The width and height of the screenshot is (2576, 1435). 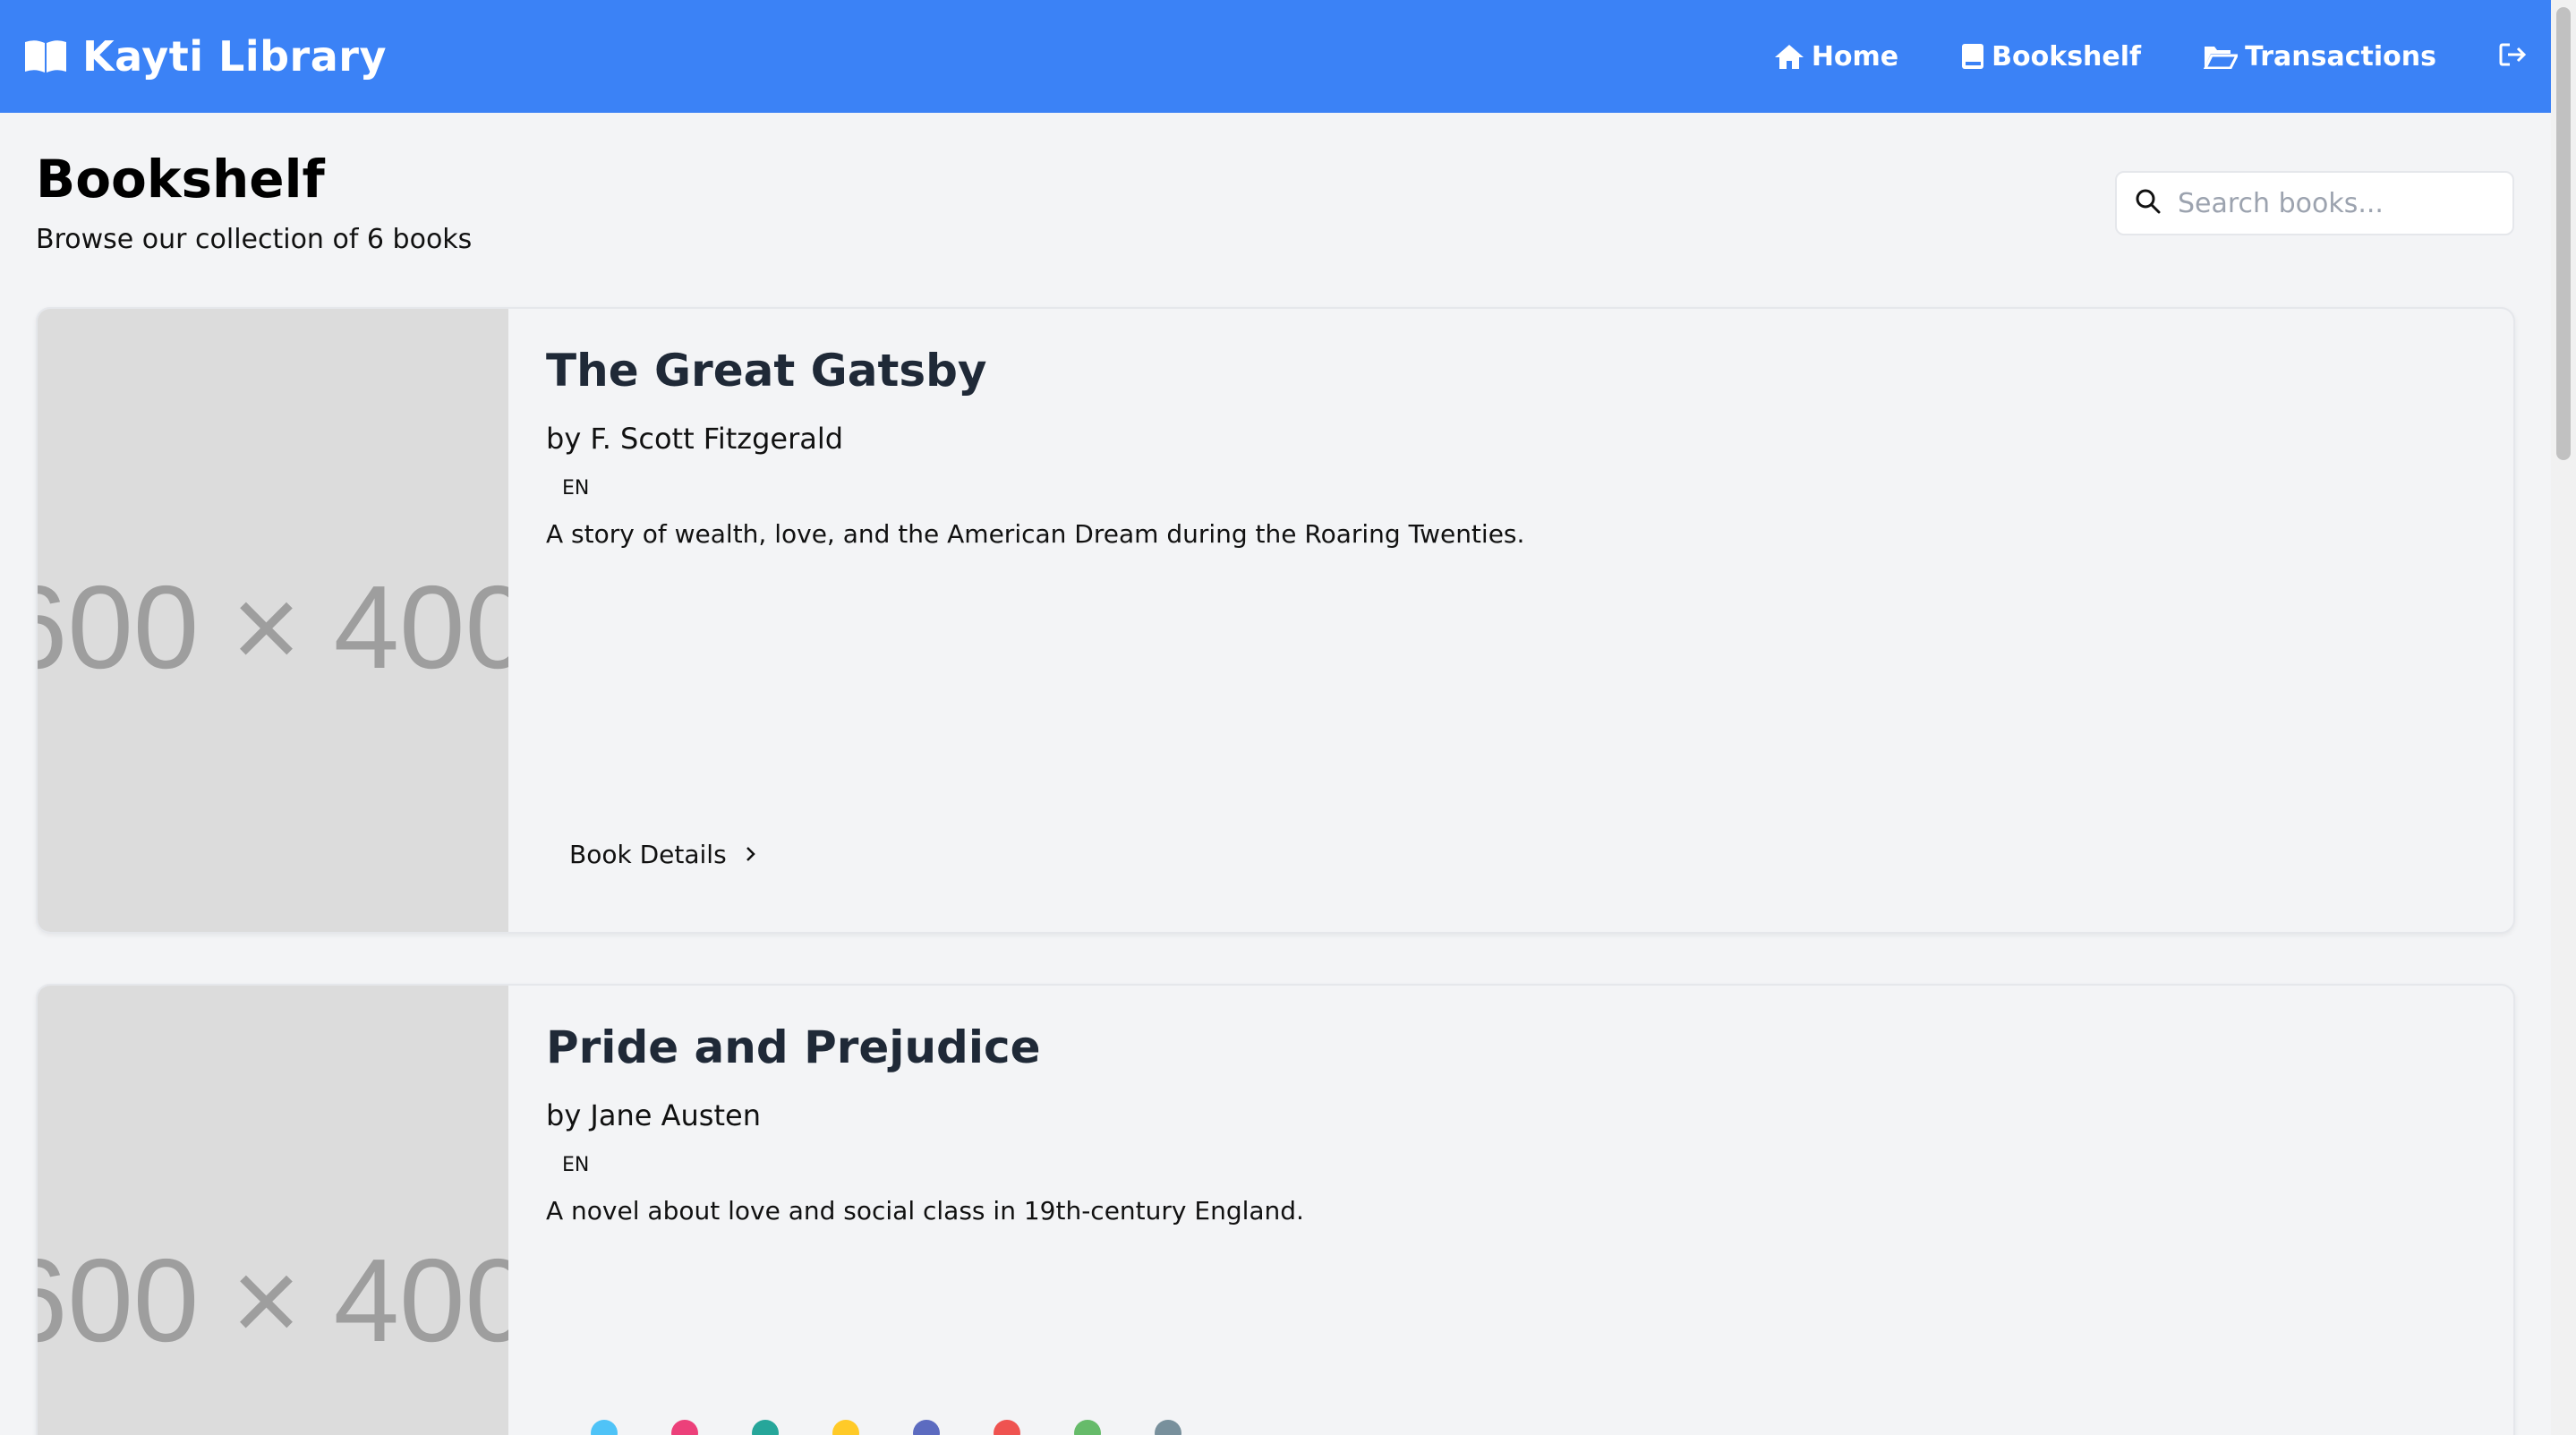 What do you see at coordinates (234, 57) in the screenshot?
I see `brand-name: Kayti Library` at bounding box center [234, 57].